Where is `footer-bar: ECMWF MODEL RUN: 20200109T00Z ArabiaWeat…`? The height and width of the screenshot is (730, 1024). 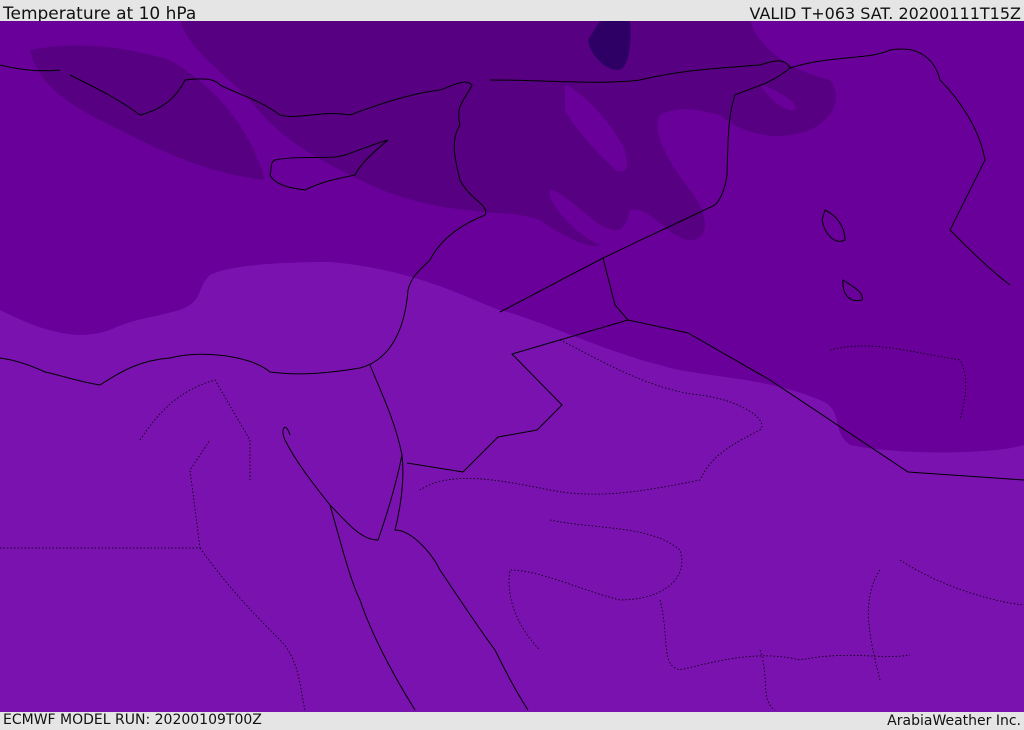 footer-bar: ECMWF MODEL RUN: 20200109T00Z ArabiaWeat… is located at coordinates (512, 720).